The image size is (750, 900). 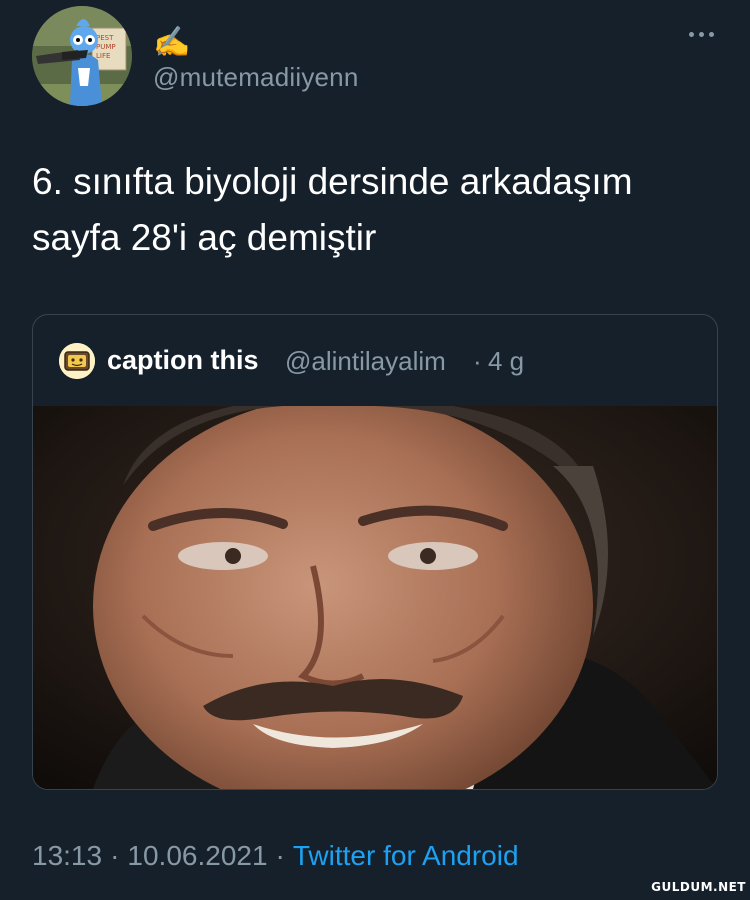 I want to click on tweet-text-line: 6. sınıfta biyoloji dersinde arkadaşım, so click(x=332, y=181).